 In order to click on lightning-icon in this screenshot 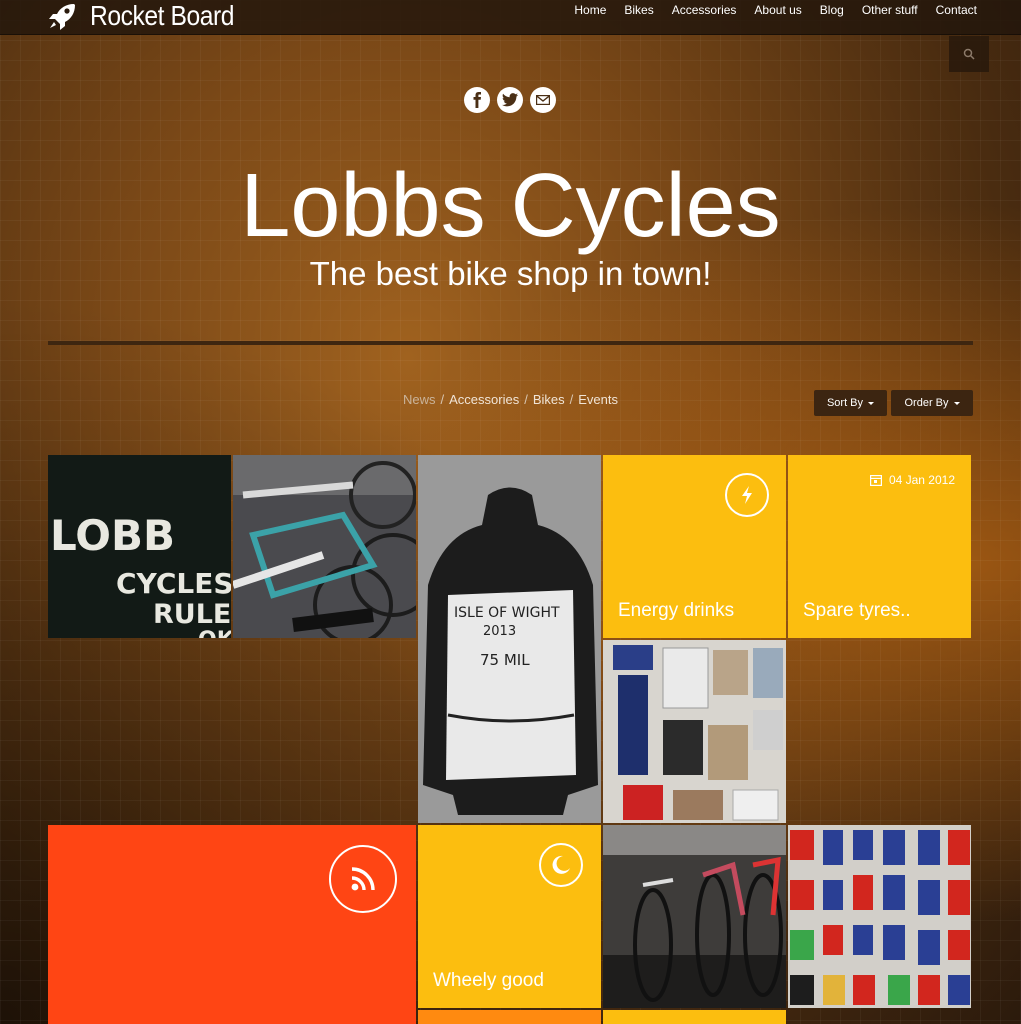, I will do `click(747, 495)`.